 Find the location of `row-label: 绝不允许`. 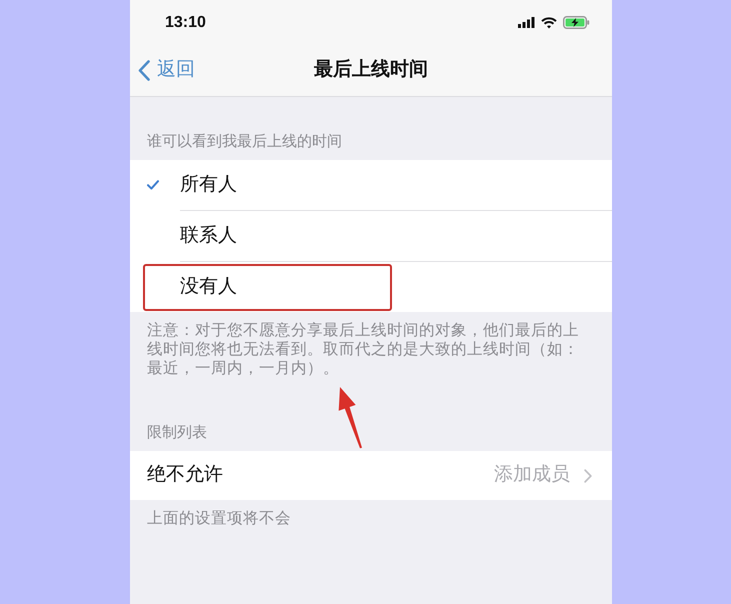

row-label: 绝不允许 is located at coordinates (185, 475).